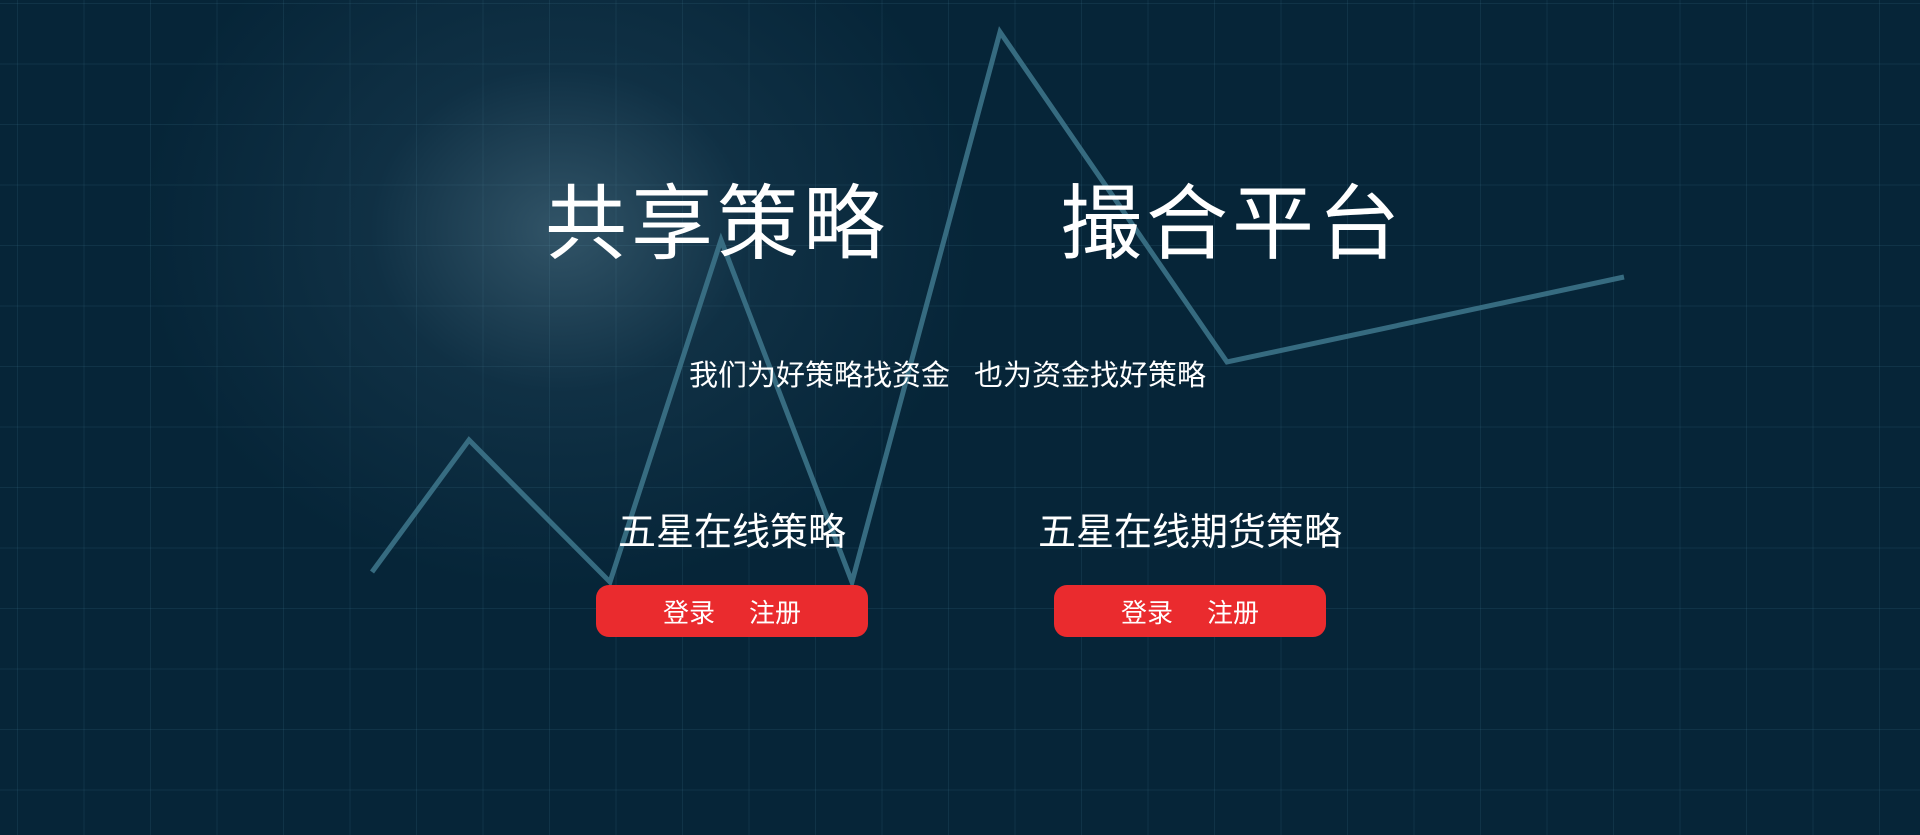 This screenshot has width=1920, height=835. I want to click on hero-title-right: 撮合平台, so click(1232, 224).